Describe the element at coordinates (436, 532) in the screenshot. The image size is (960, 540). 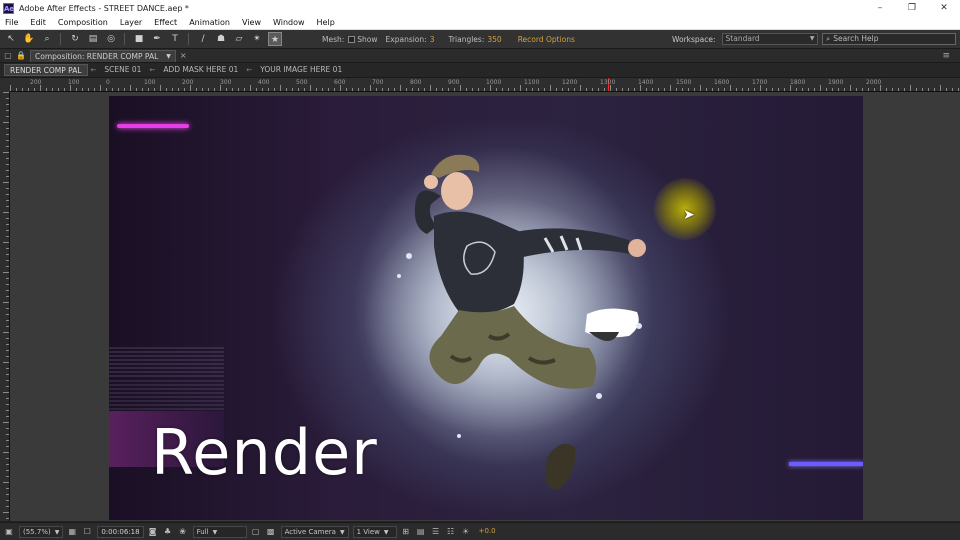
I see `timeline-icon: ☰` at that location.